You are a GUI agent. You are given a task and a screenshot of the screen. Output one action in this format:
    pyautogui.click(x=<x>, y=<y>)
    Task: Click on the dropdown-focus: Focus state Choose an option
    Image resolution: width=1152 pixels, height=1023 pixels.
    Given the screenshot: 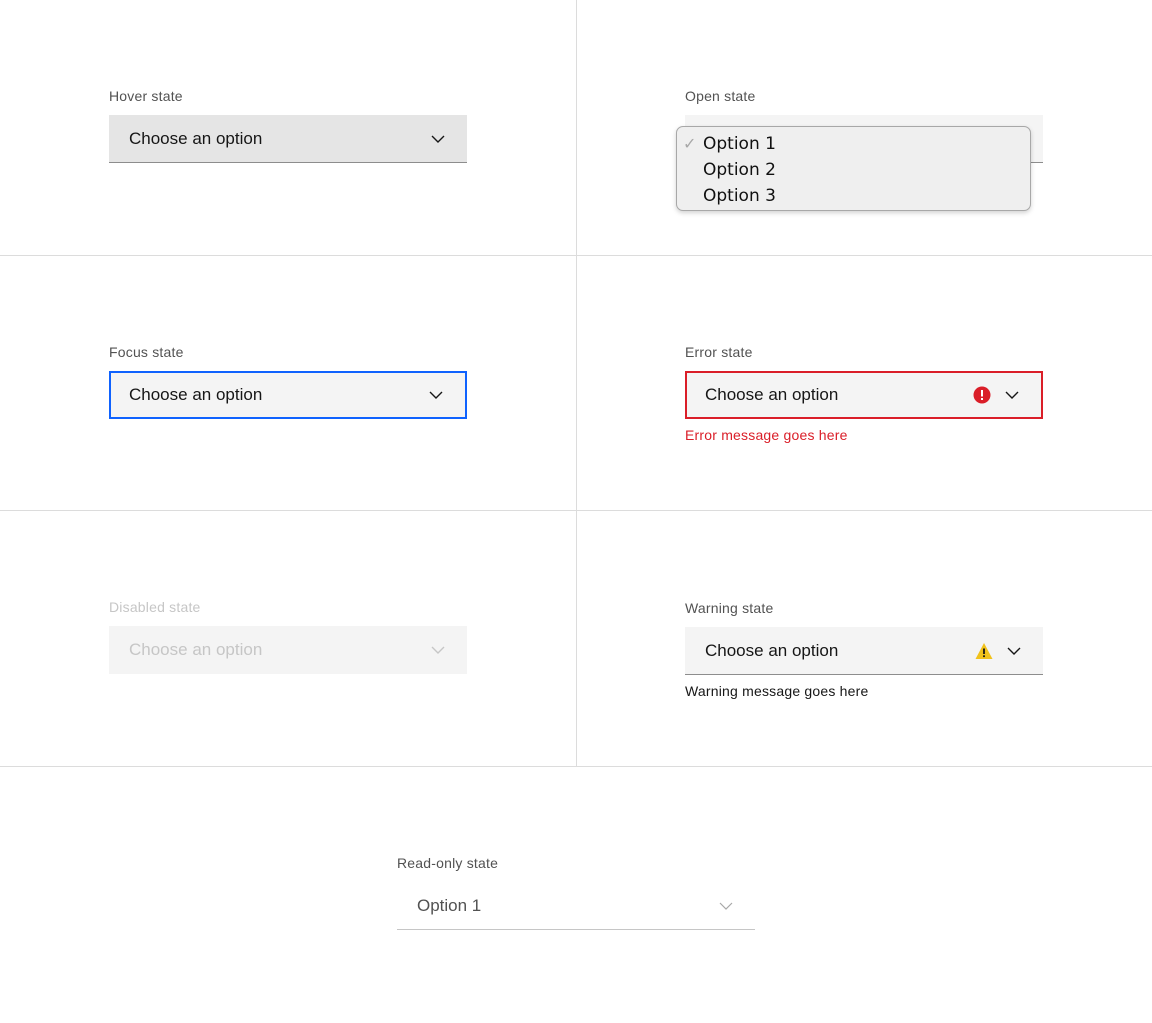 What is the action you would take?
    pyautogui.click(x=288, y=381)
    